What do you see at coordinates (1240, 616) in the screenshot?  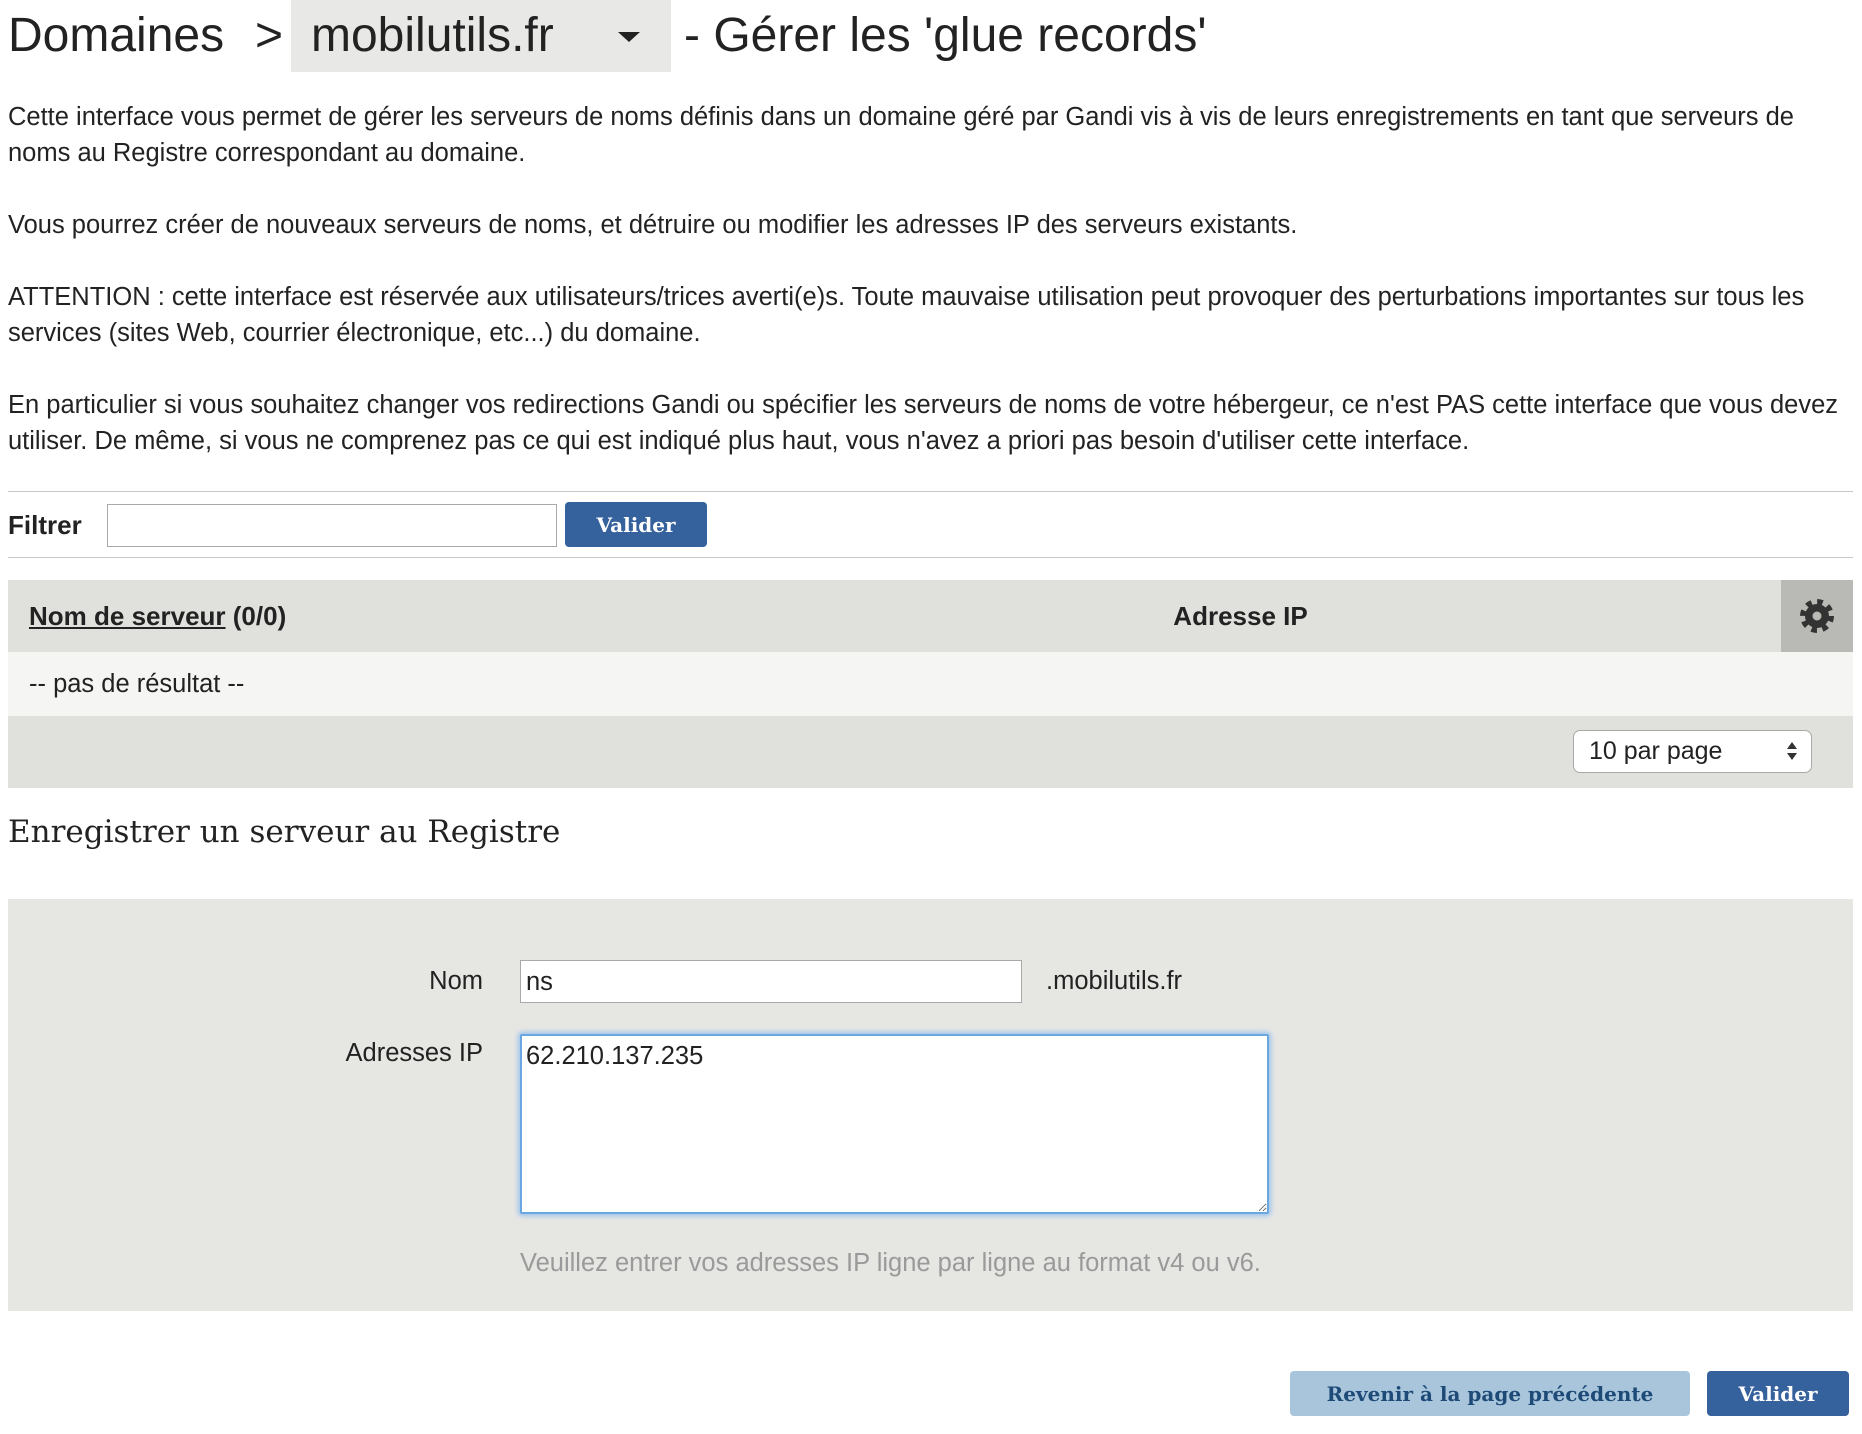 I see `column-header-ip-address: Adresse IP` at bounding box center [1240, 616].